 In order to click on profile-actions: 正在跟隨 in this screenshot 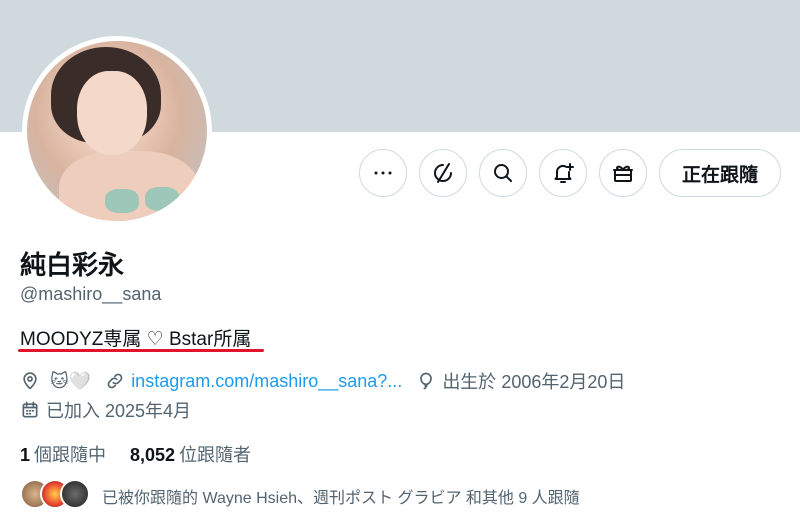, I will do `click(570, 173)`.